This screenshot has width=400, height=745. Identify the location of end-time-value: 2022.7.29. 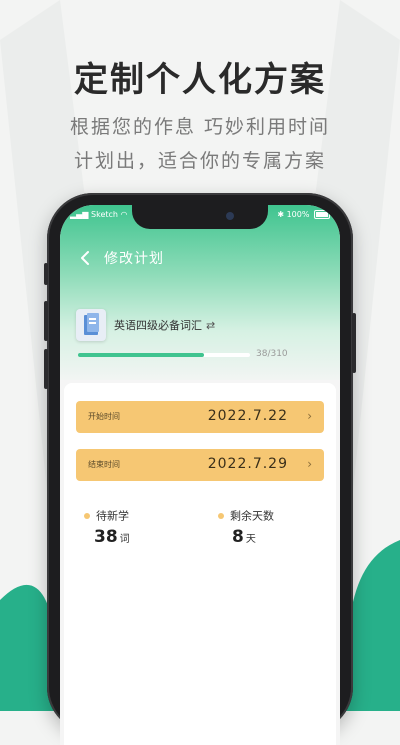
(247, 464).